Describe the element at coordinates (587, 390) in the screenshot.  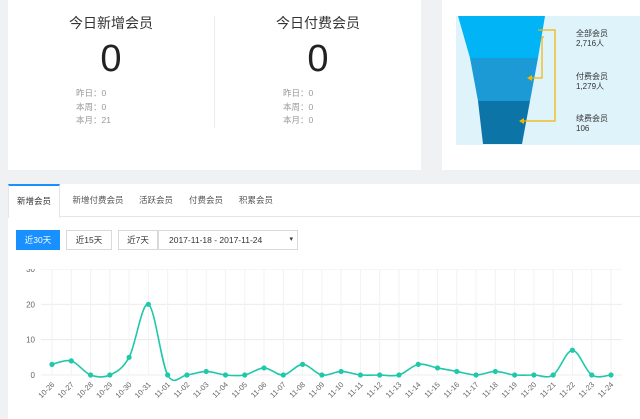
I see `x-tick-label: 11-23` at that location.